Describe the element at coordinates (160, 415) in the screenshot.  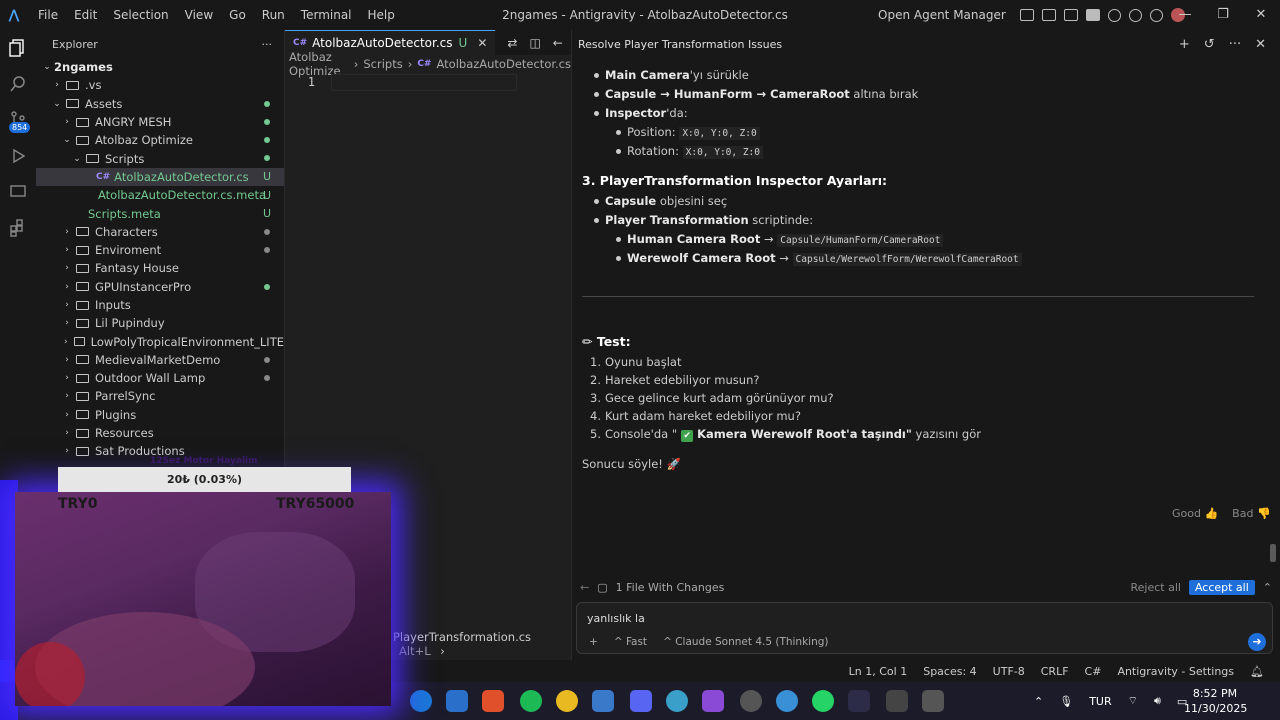
I see `tree-item: › Plugins` at that location.